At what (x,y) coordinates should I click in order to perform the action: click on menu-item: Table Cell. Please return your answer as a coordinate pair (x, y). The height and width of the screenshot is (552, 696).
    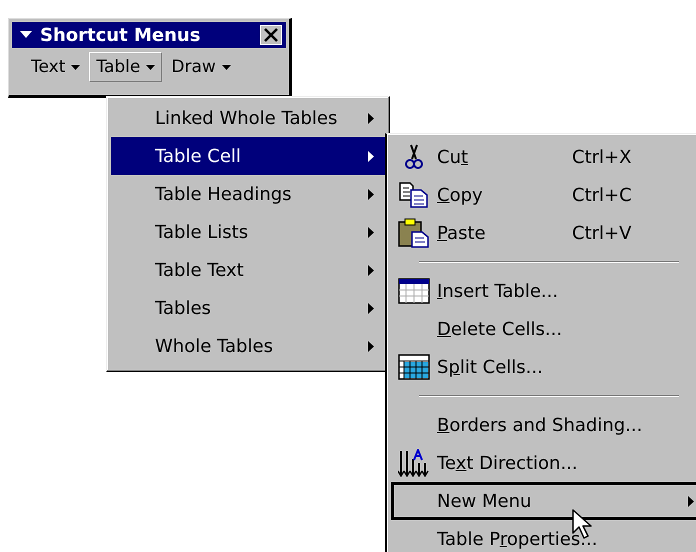
    Looking at the image, I should click on (248, 156).